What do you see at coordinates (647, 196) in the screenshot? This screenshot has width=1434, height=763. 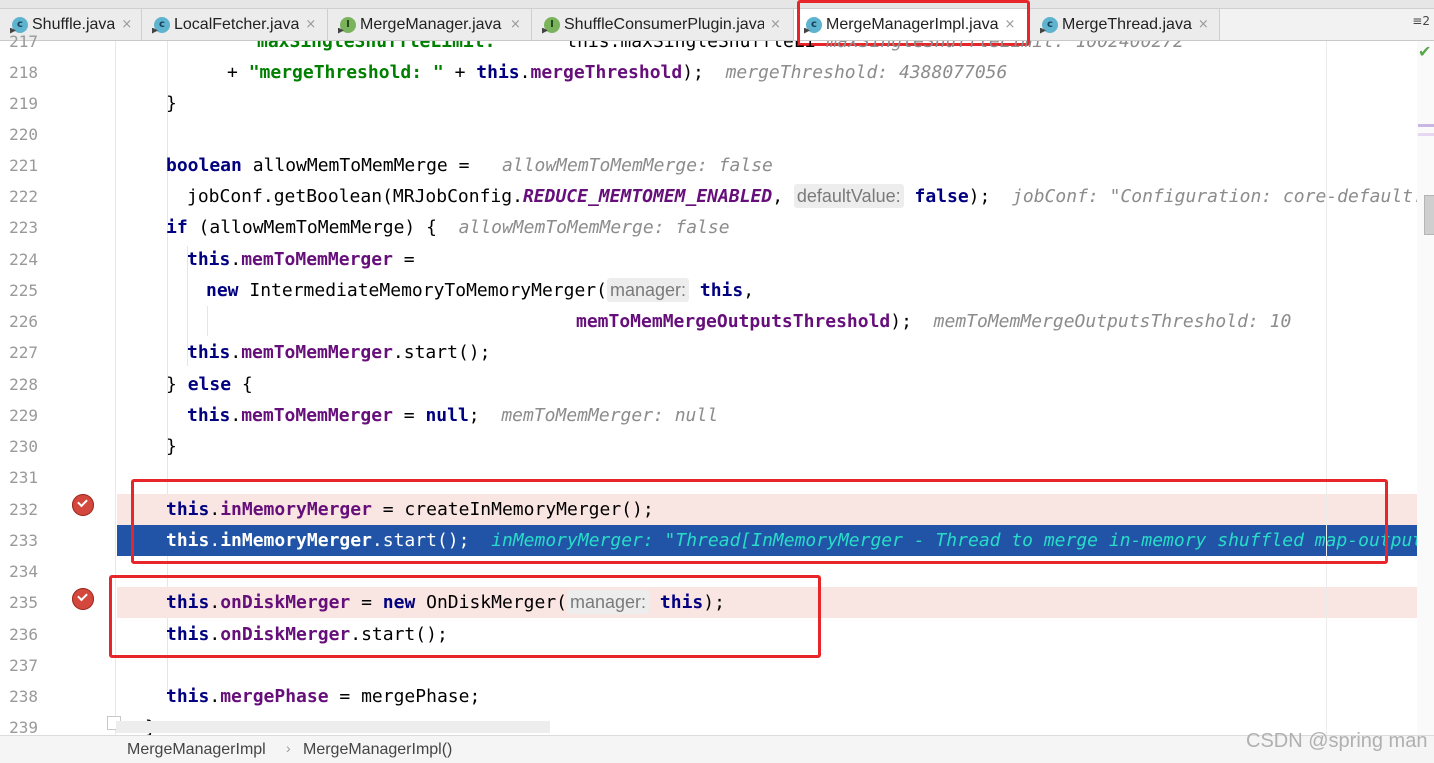 I see `code-constant: REDUCE_MEMTOMEM_ENABLED` at bounding box center [647, 196].